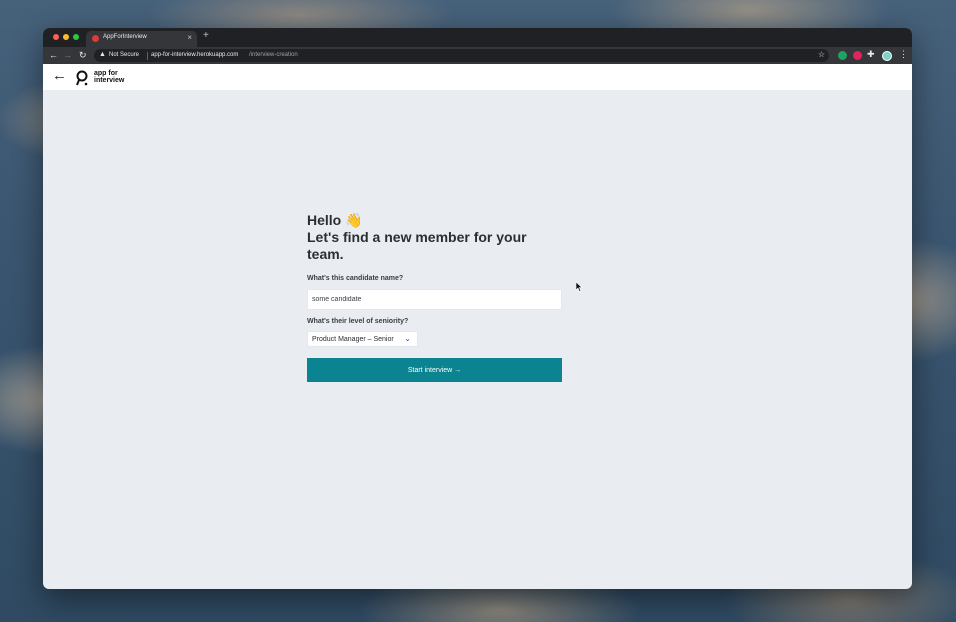 Image resolution: width=956 pixels, height=622 pixels. What do you see at coordinates (903, 54) in the screenshot?
I see `browser-menu-icon: ⋮` at bounding box center [903, 54].